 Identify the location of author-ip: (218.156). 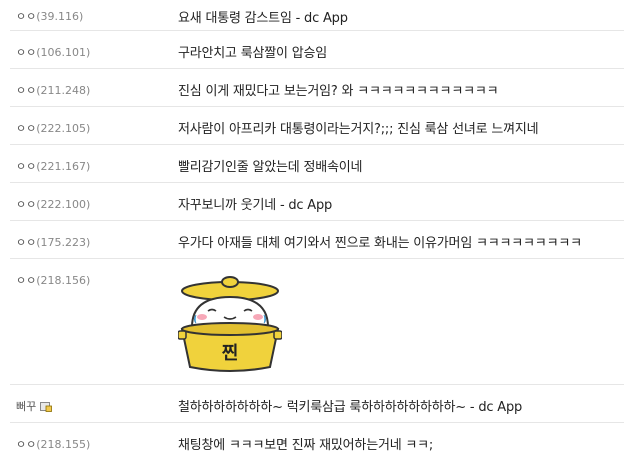
(63, 280).